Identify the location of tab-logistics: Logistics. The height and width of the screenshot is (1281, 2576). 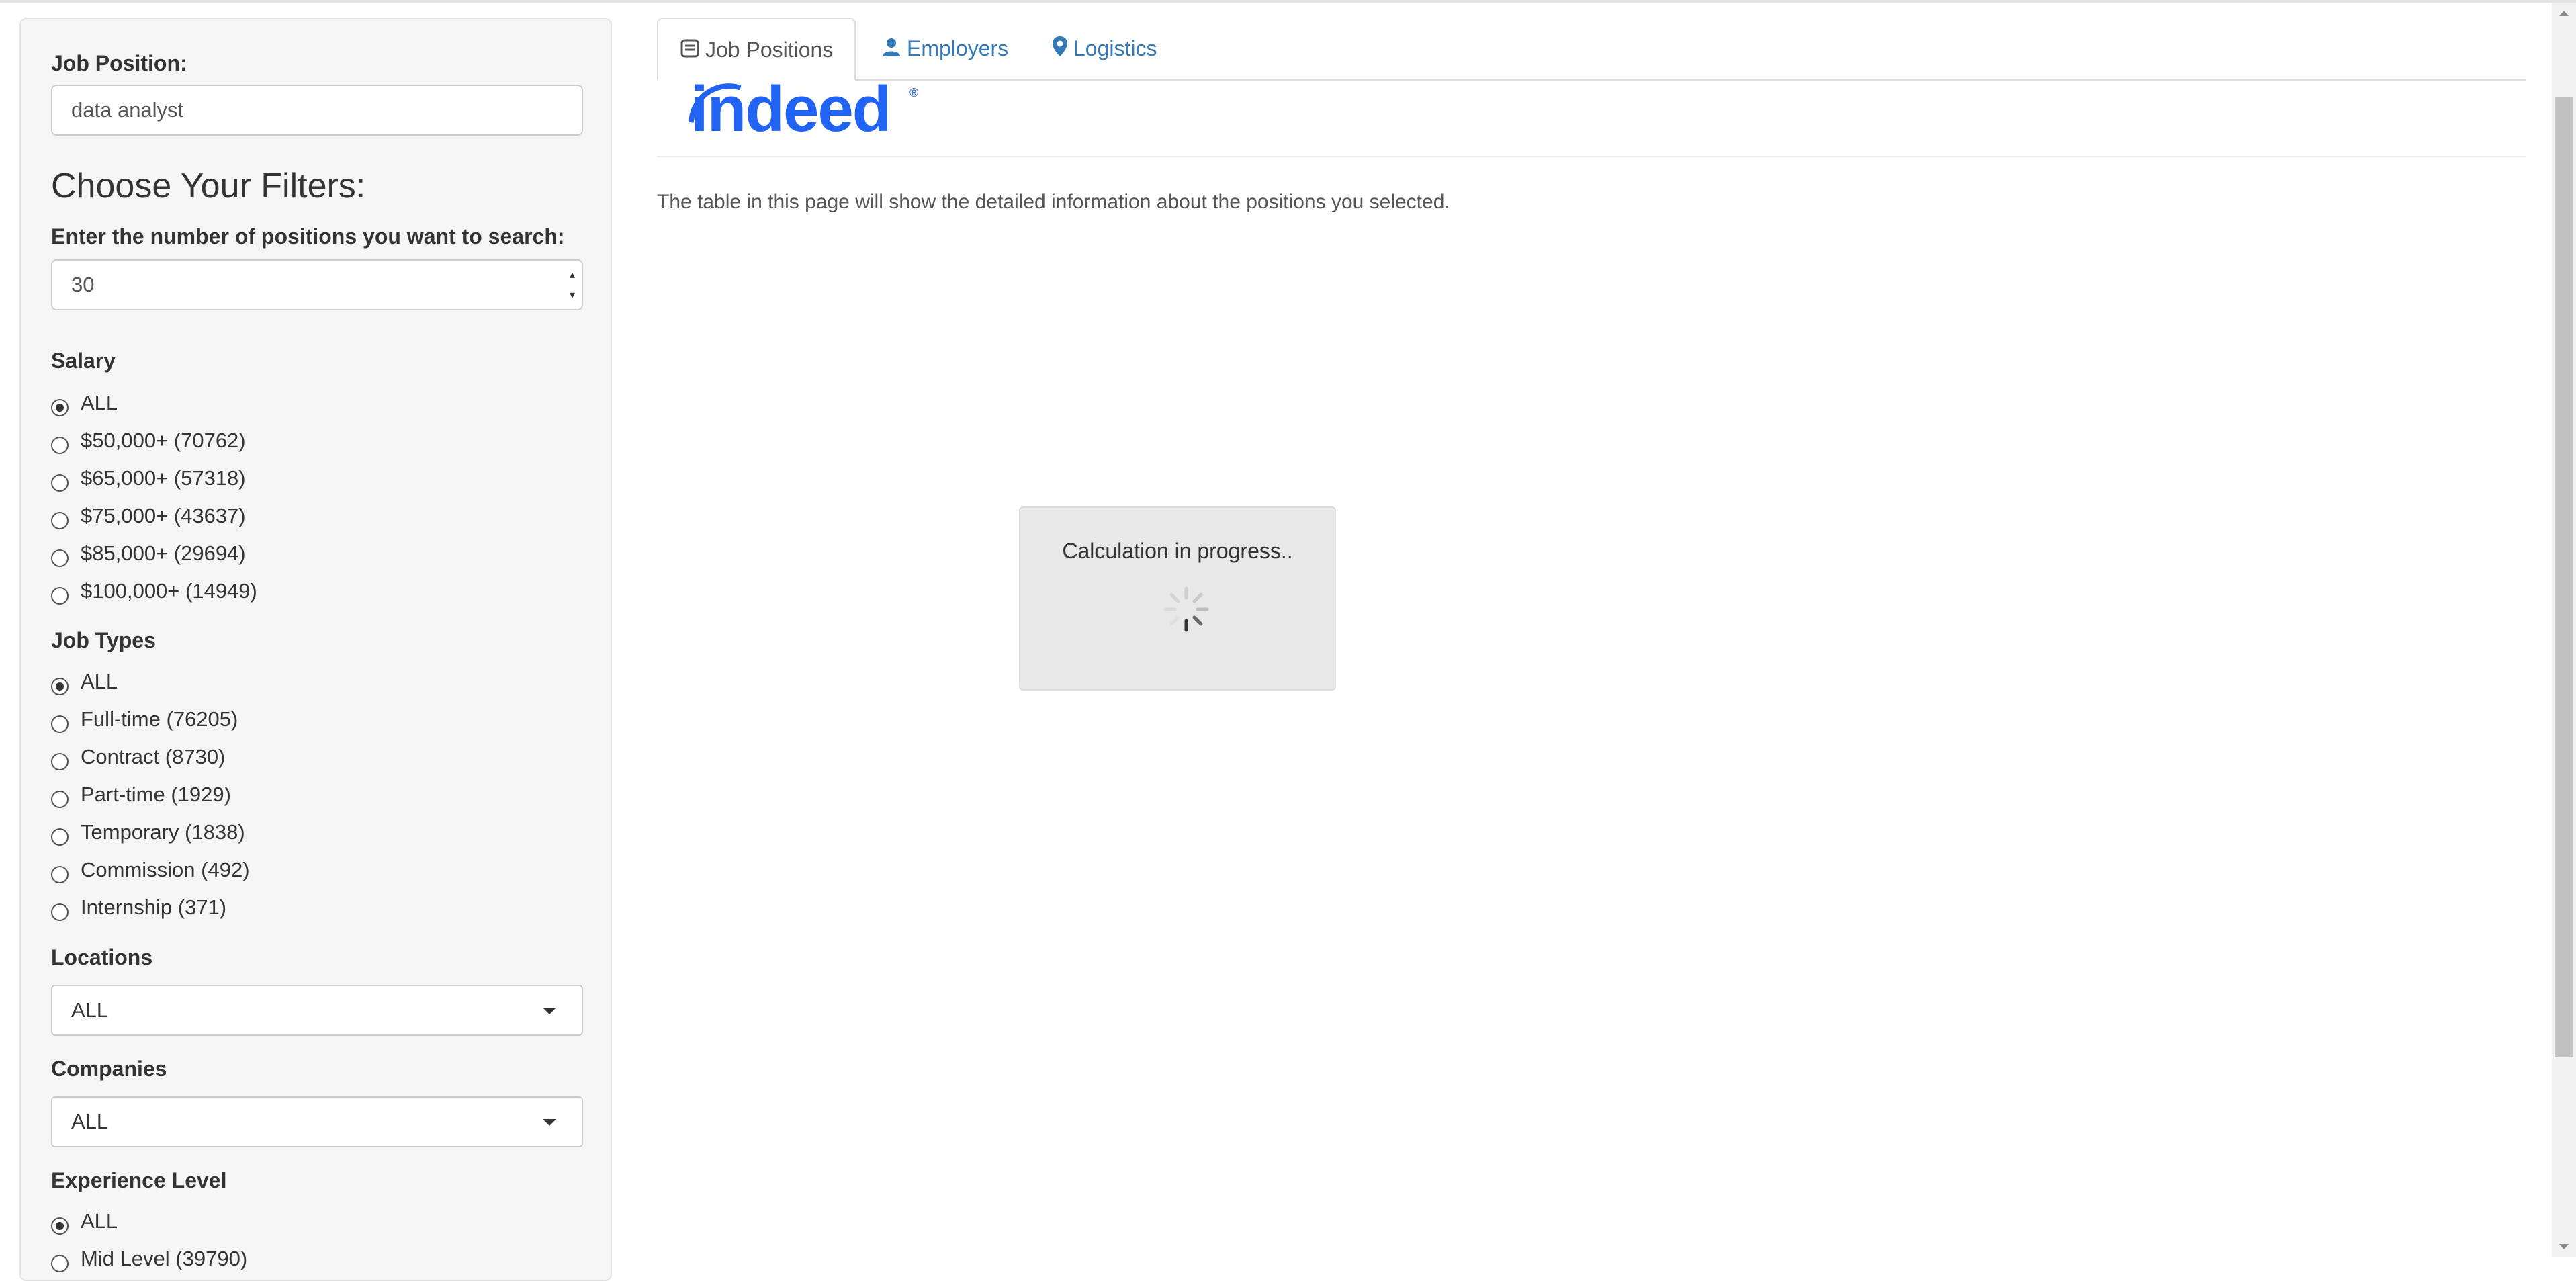
(1105, 48).